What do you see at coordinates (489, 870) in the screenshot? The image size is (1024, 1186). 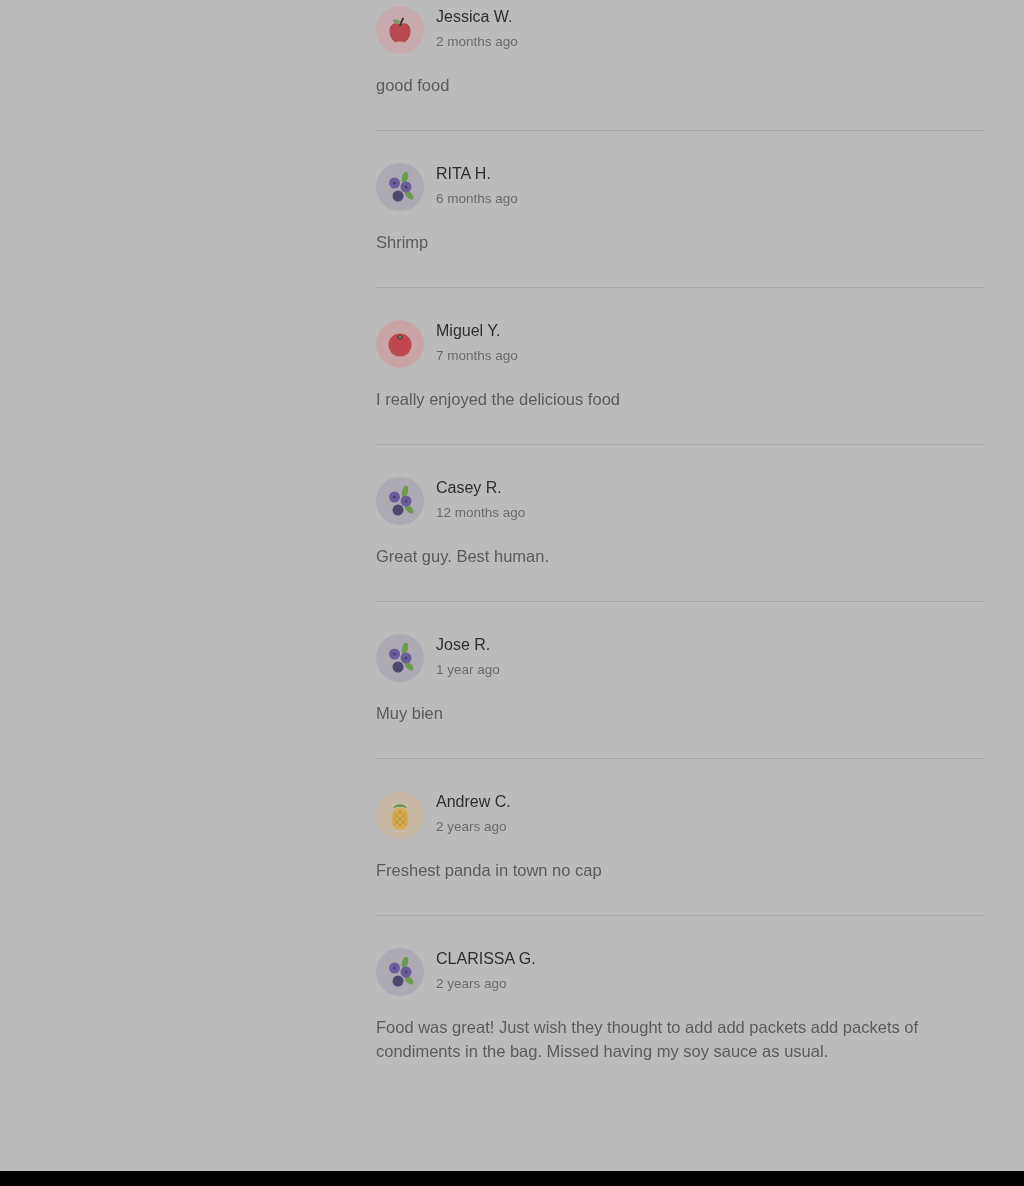 I see `review-text: Freshest panda in town no cap` at bounding box center [489, 870].